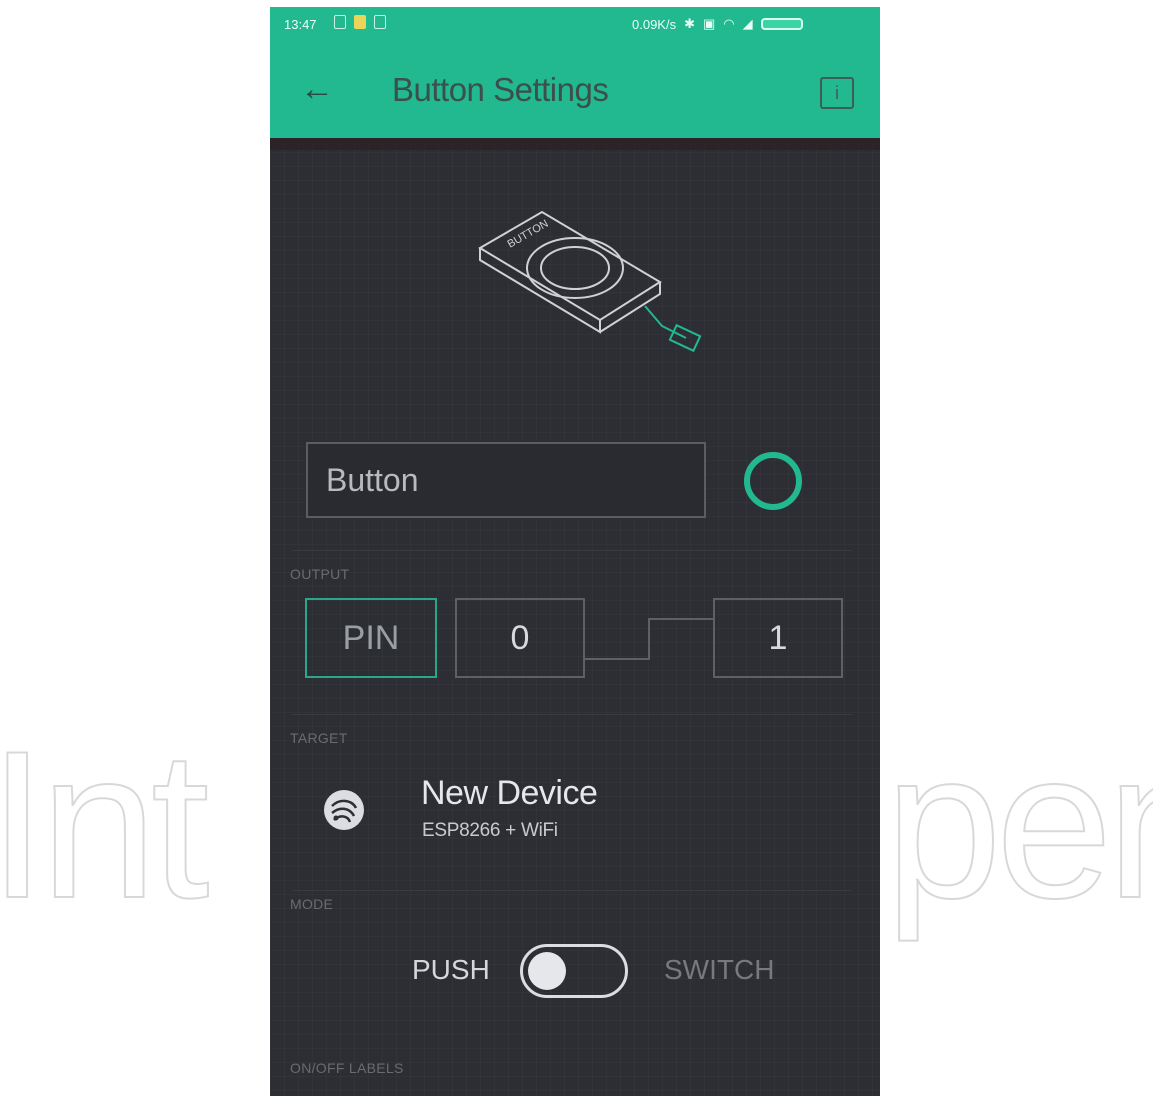  I want to click on output-section-label: OUTPUT, so click(320, 574).